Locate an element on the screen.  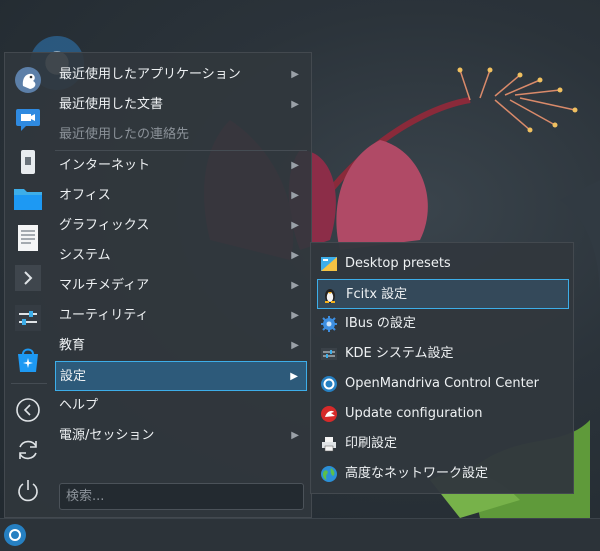
logout-icon is located at coordinates (28, 410).